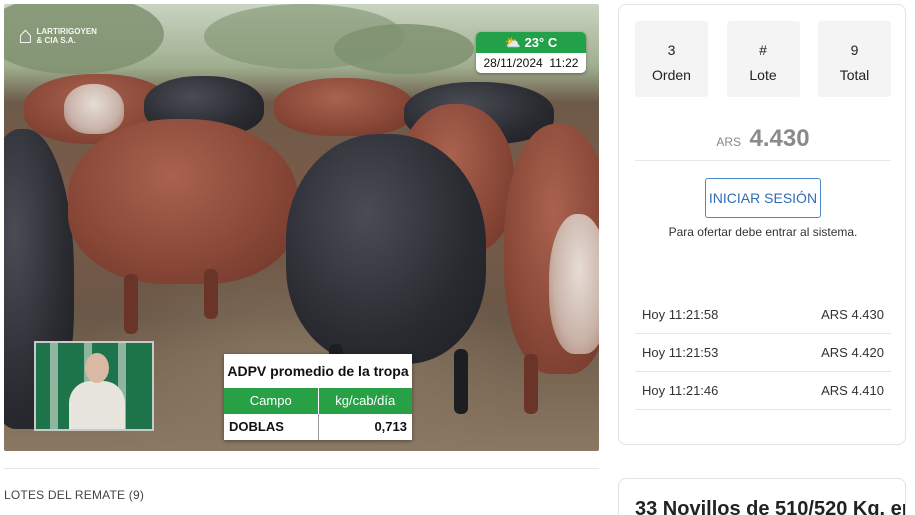  What do you see at coordinates (365, 401) in the screenshot?
I see `adpv-col-kg: kg/cab/día` at bounding box center [365, 401].